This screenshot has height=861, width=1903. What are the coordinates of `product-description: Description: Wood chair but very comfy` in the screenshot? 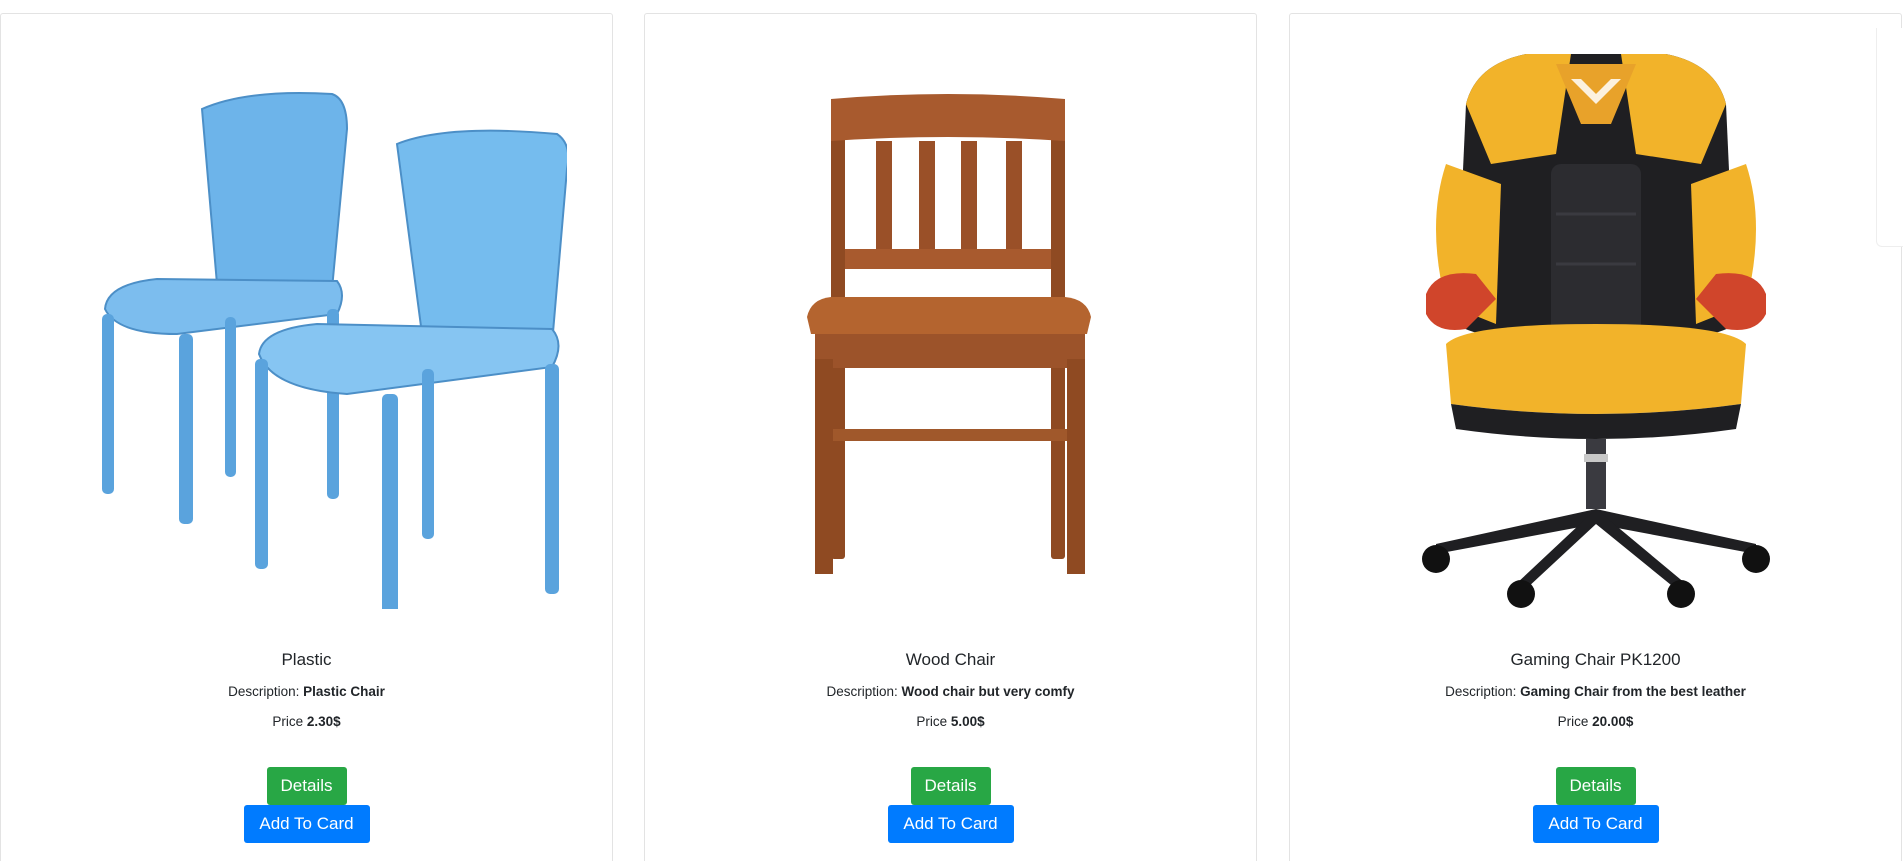 It's located at (950, 691).